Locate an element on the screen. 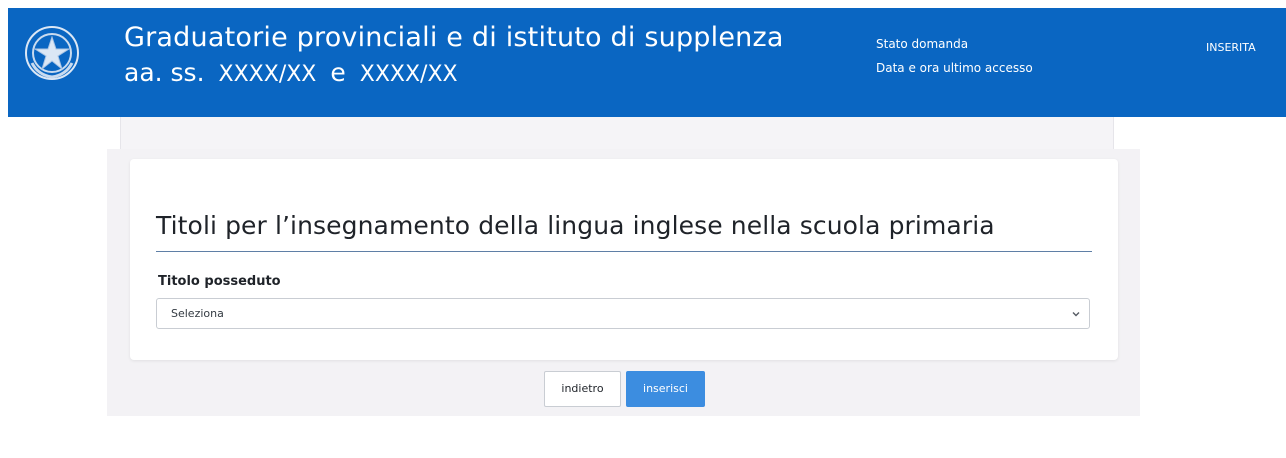 This screenshot has width=1286, height=458. titolo-posseduto-select: Seleziona is located at coordinates (623, 313).